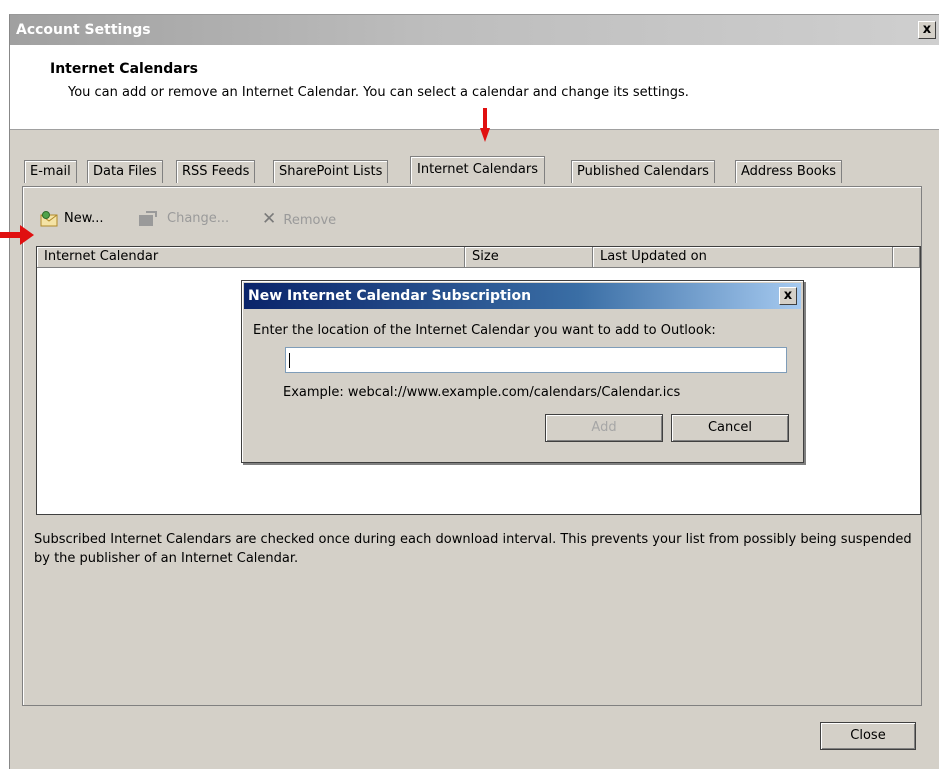 The height and width of the screenshot is (769, 939). What do you see at coordinates (216, 171) in the screenshot?
I see `tab-rss-feeds: RSS Feeds` at bounding box center [216, 171].